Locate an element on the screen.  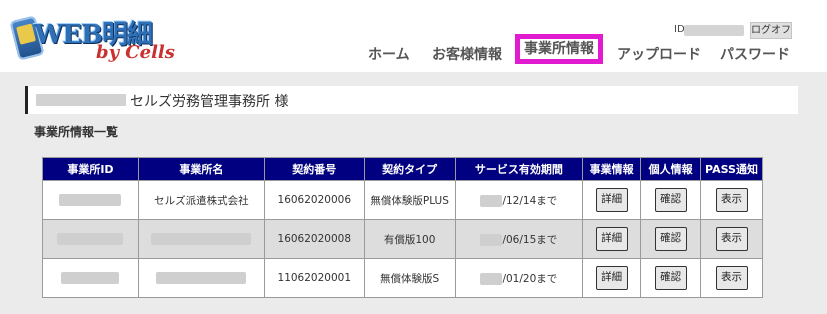
nav-customer-info: お客様情報 is located at coordinates (467, 54).